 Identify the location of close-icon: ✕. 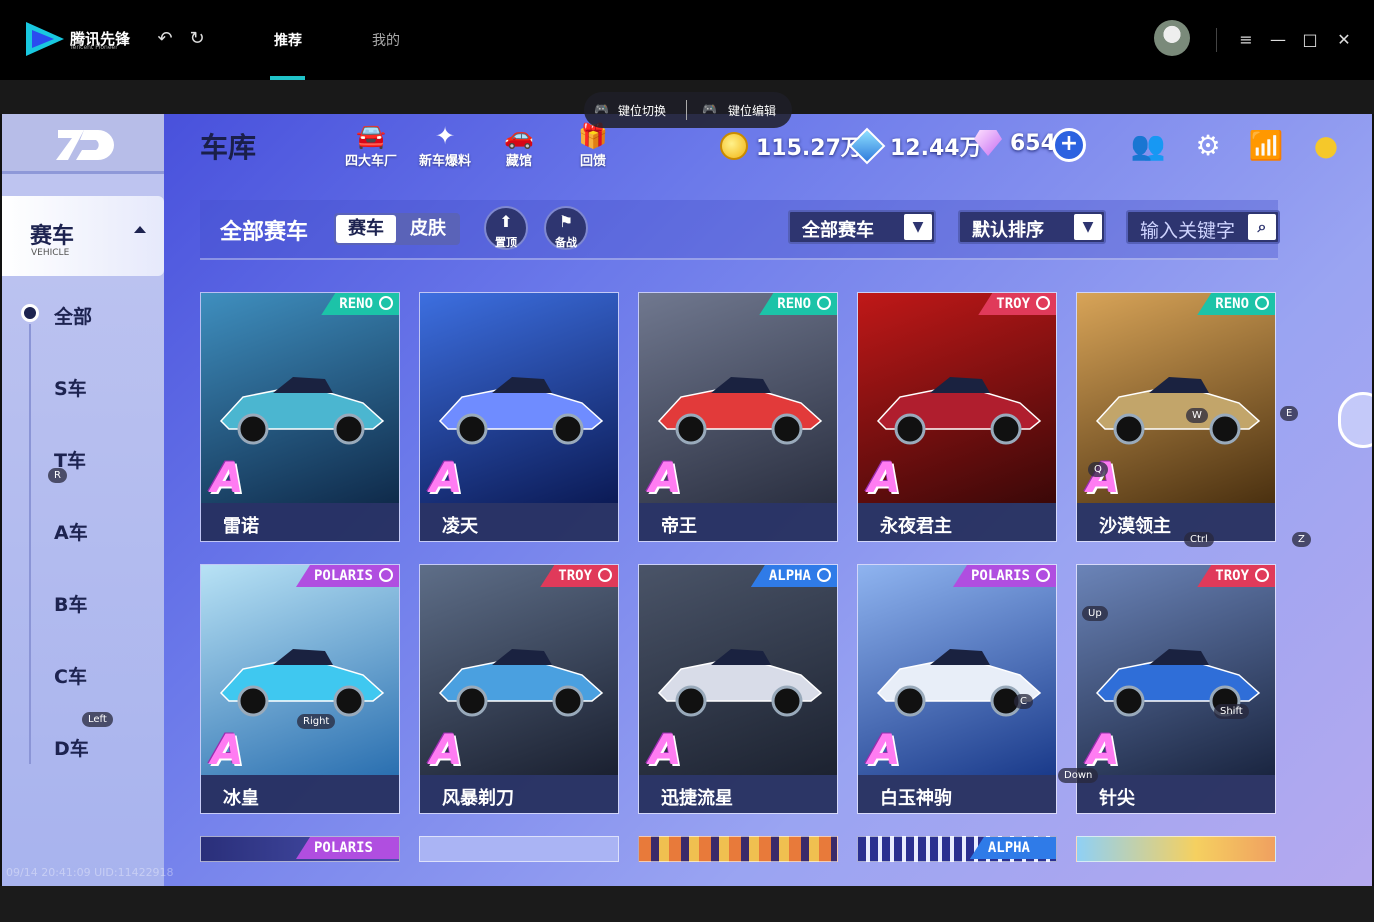
(1344, 40).